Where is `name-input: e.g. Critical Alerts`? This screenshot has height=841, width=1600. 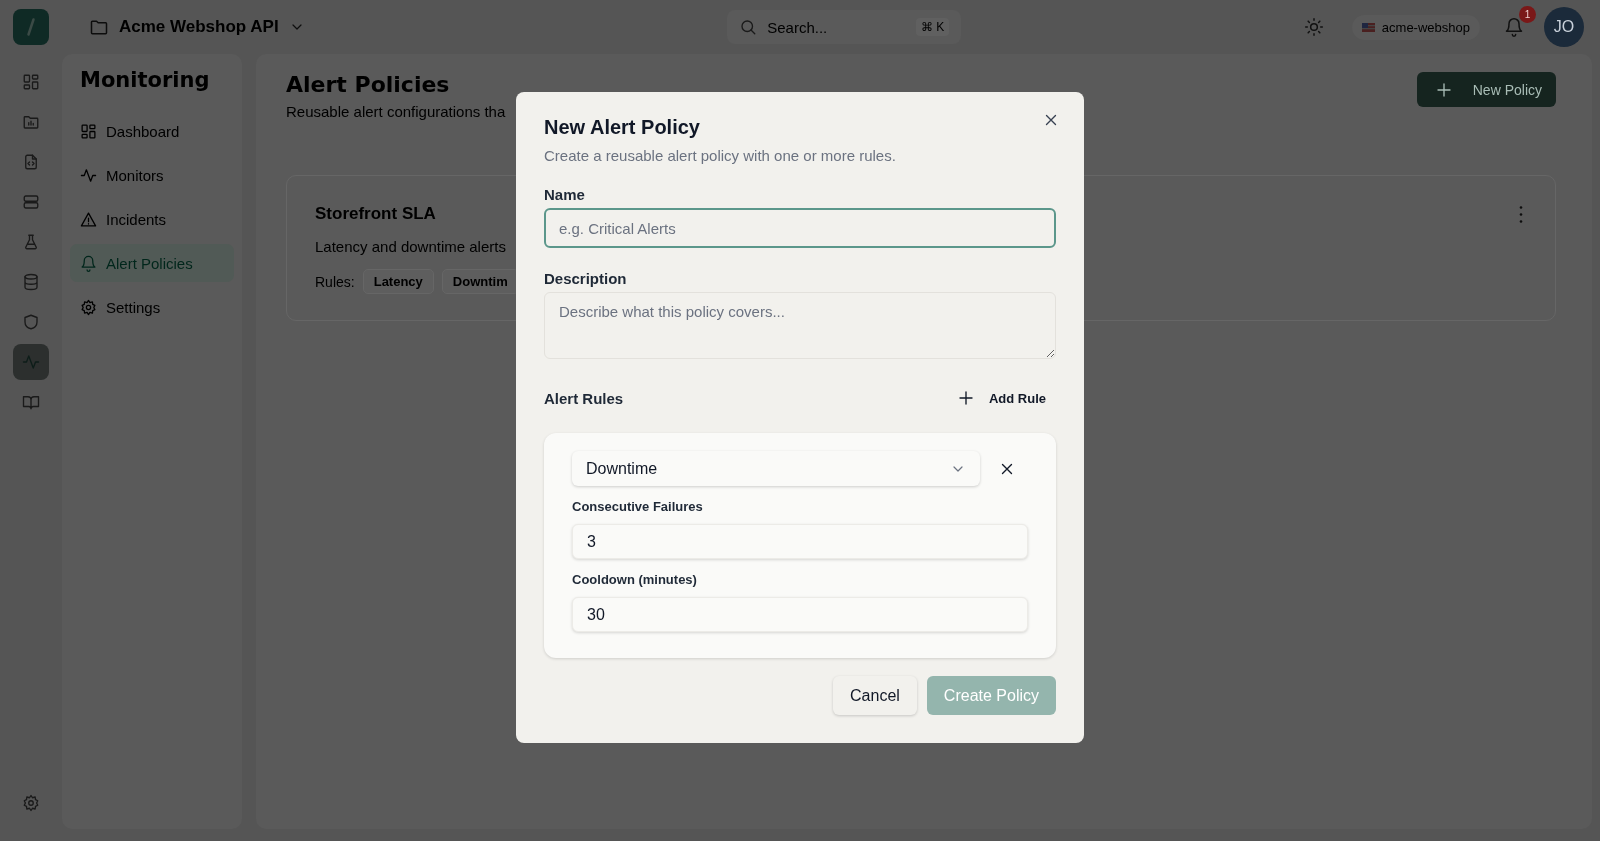 name-input: e.g. Critical Alerts is located at coordinates (800, 228).